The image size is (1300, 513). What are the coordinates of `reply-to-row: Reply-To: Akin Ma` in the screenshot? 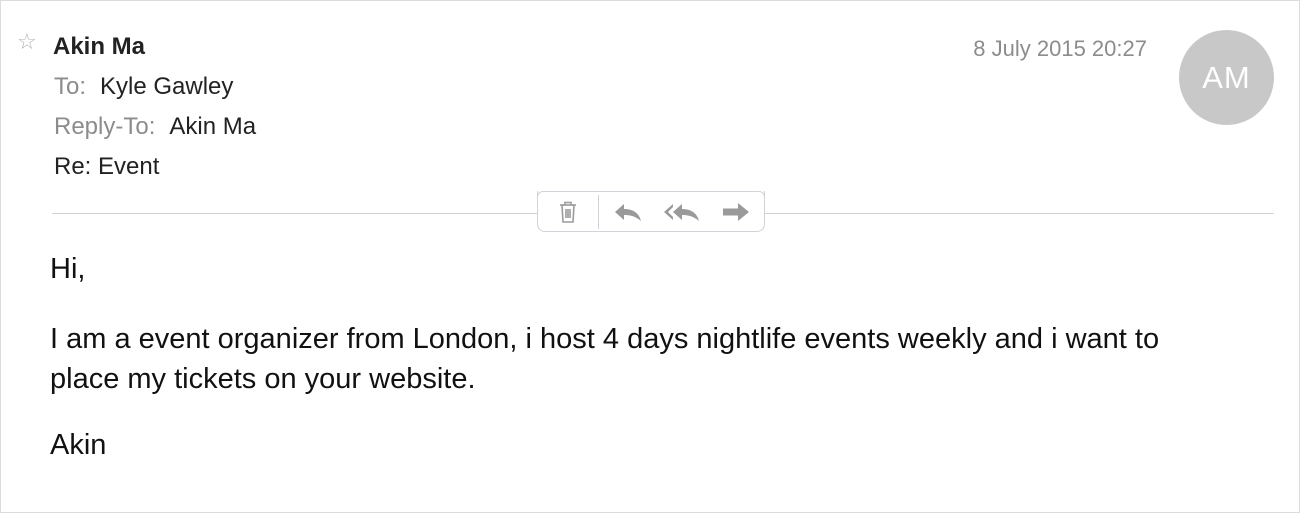 It's located at (155, 127).